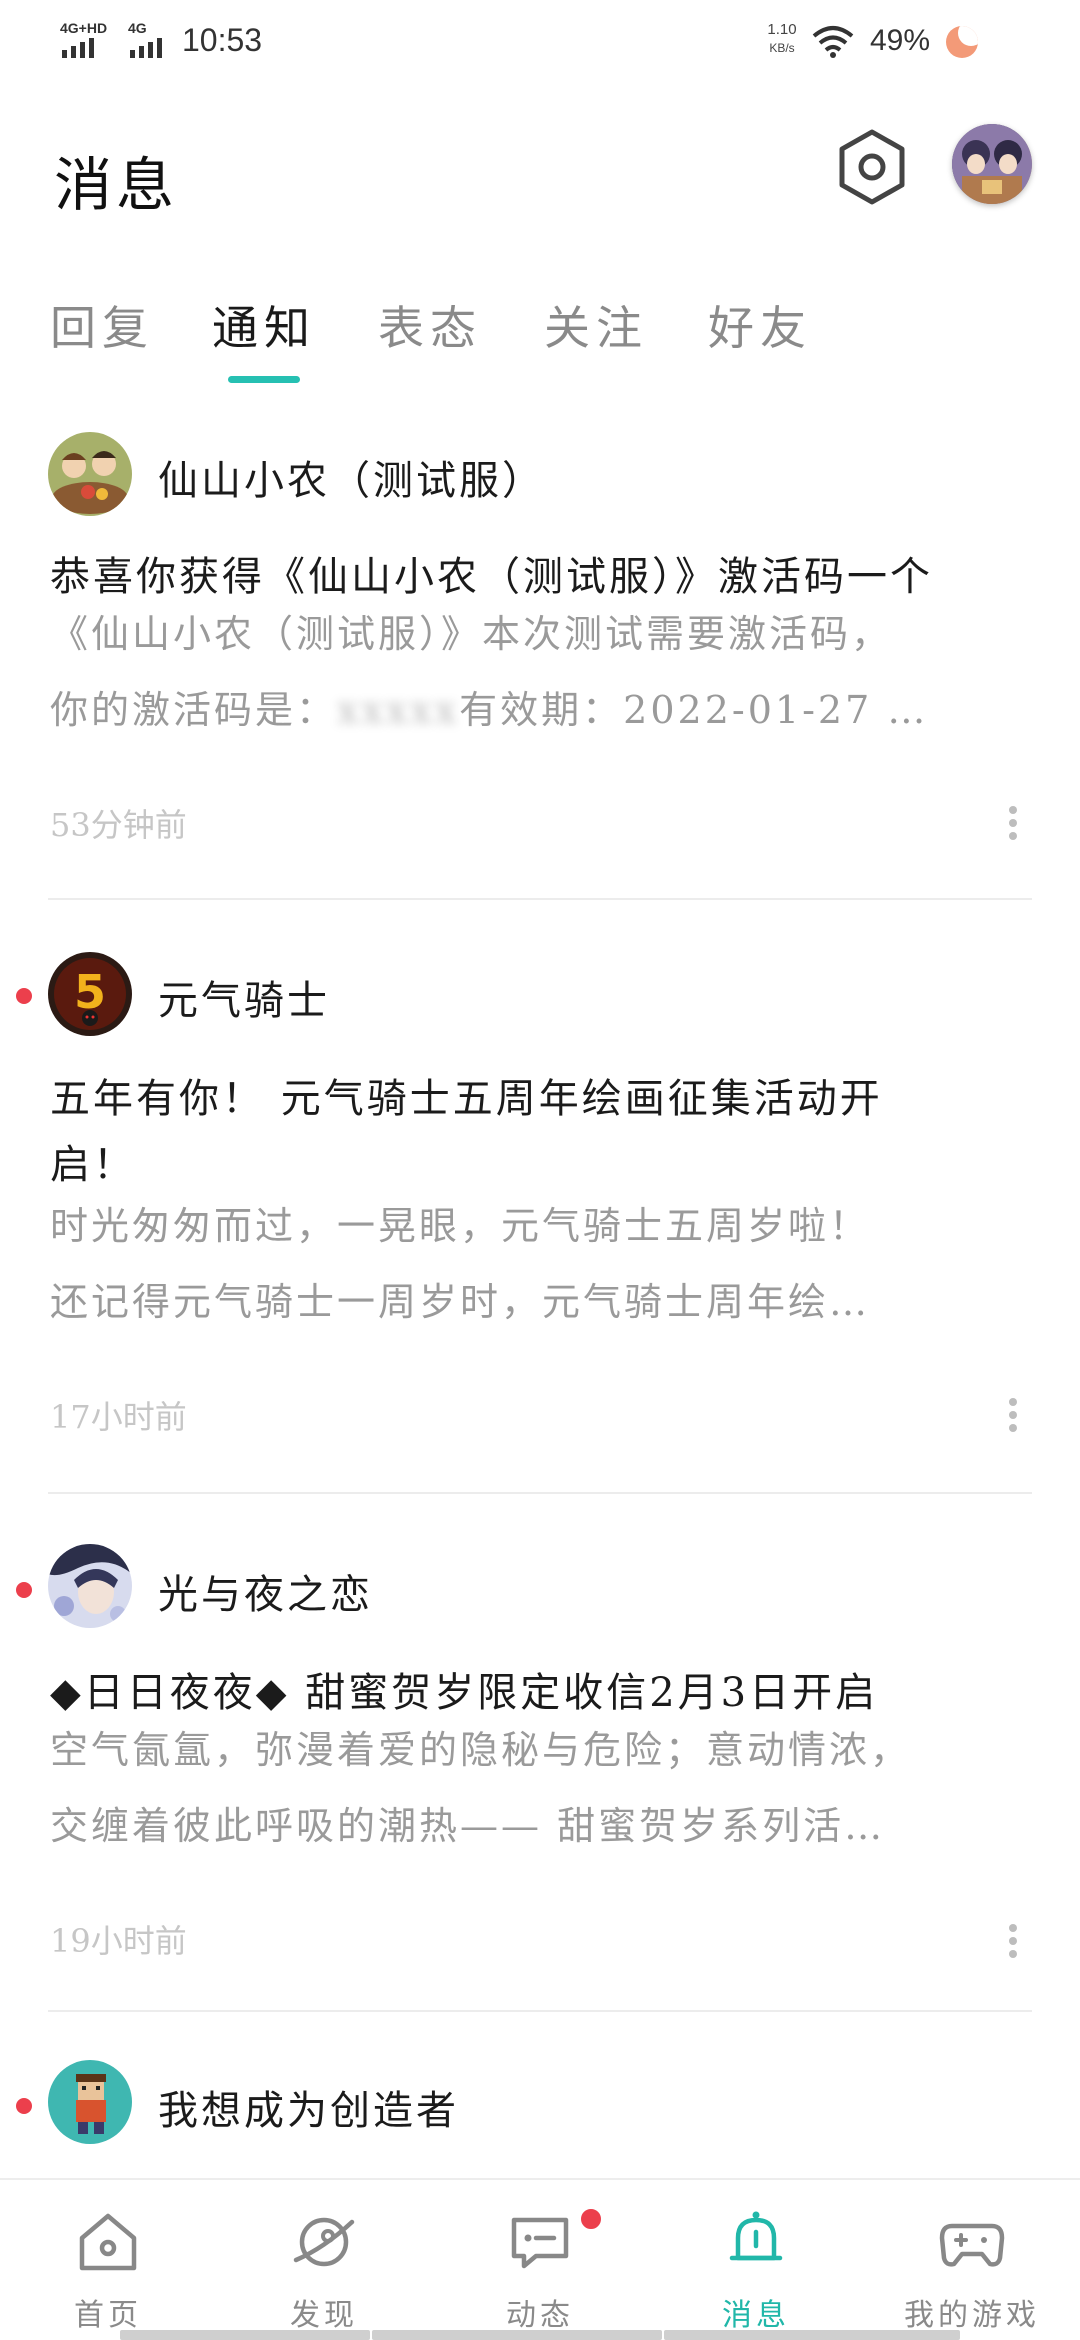 This screenshot has width=1080, height=2340. What do you see at coordinates (760, 325) in the screenshot?
I see `tab-friends: 好友` at bounding box center [760, 325].